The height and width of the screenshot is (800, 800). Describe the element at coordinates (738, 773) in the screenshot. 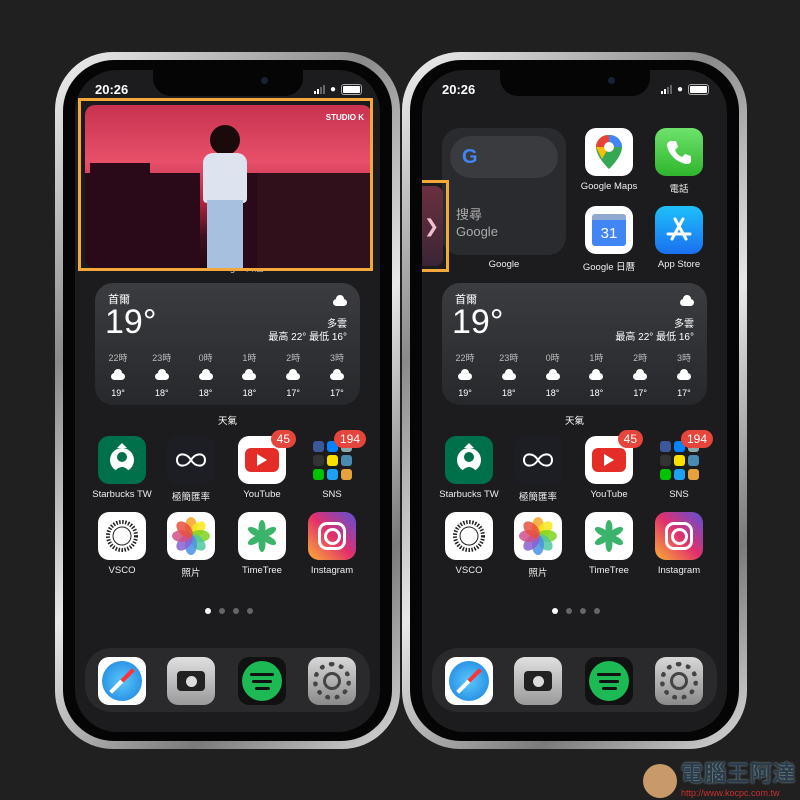

I see `watermark-title: 電腦王阿達` at that location.